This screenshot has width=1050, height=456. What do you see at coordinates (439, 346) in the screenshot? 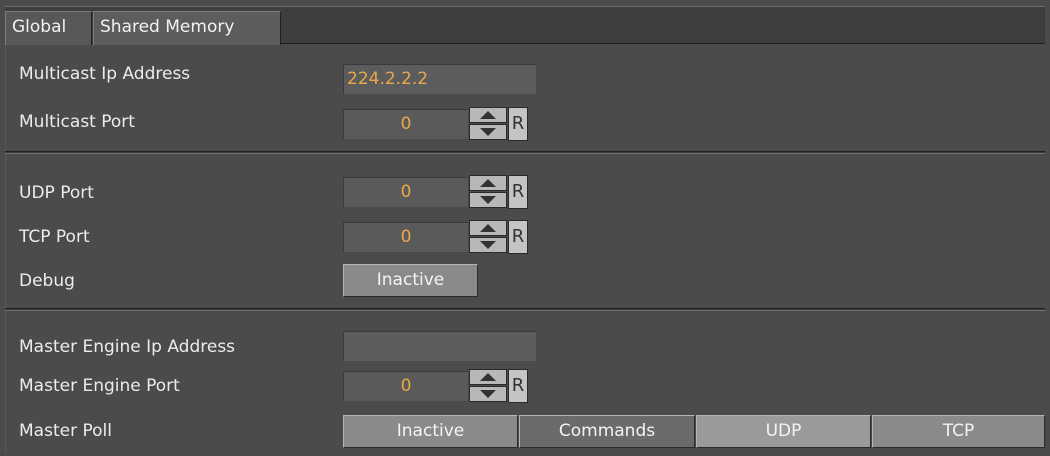
I see `master-ip-field` at bounding box center [439, 346].